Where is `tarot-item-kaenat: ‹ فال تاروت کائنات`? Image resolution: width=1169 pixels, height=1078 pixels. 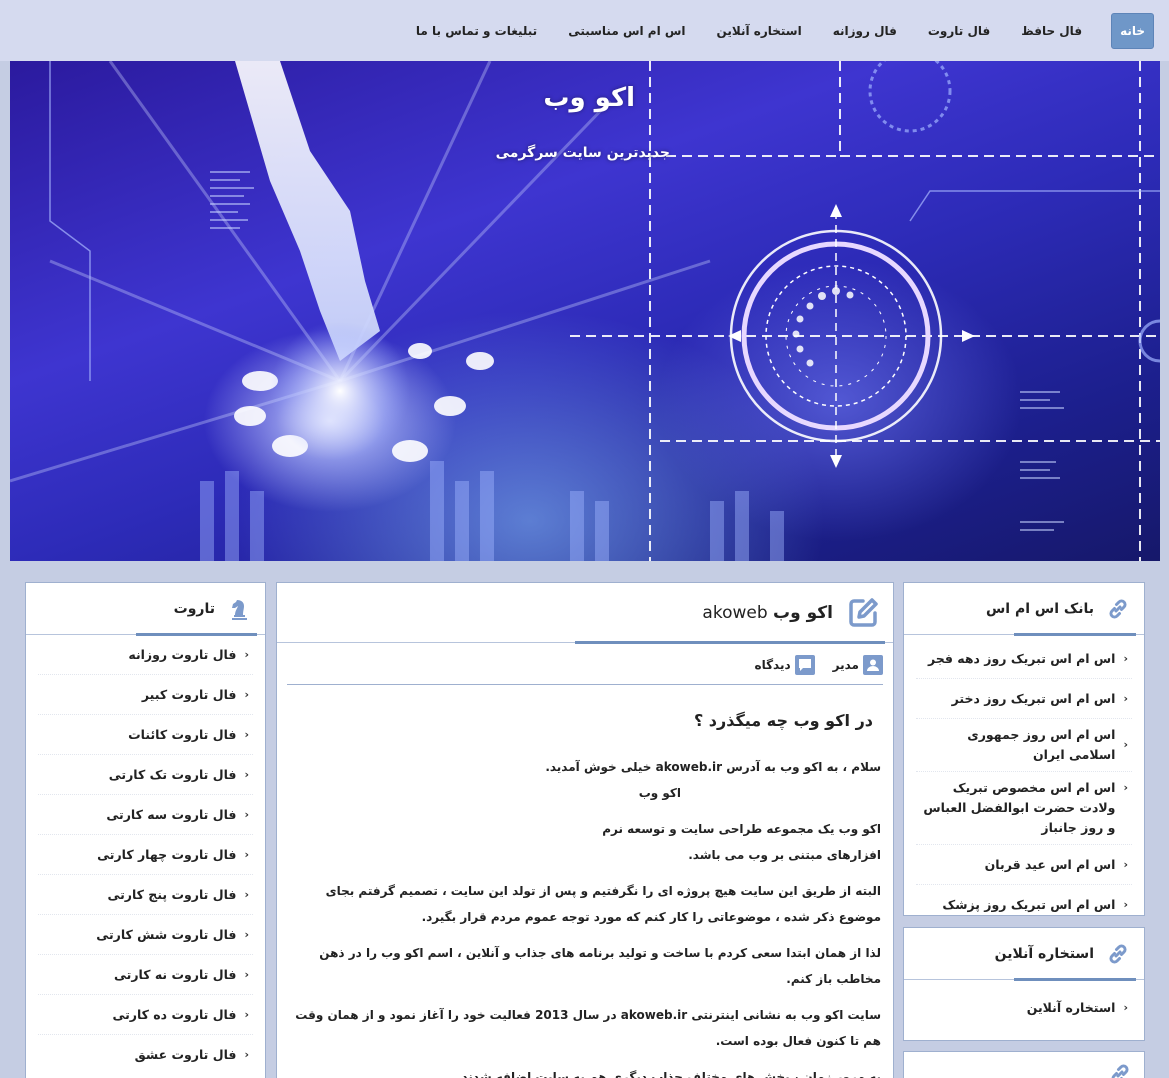
tarot-item-kaenat: ‹ فال تاروت کائنات is located at coordinates (145, 735).